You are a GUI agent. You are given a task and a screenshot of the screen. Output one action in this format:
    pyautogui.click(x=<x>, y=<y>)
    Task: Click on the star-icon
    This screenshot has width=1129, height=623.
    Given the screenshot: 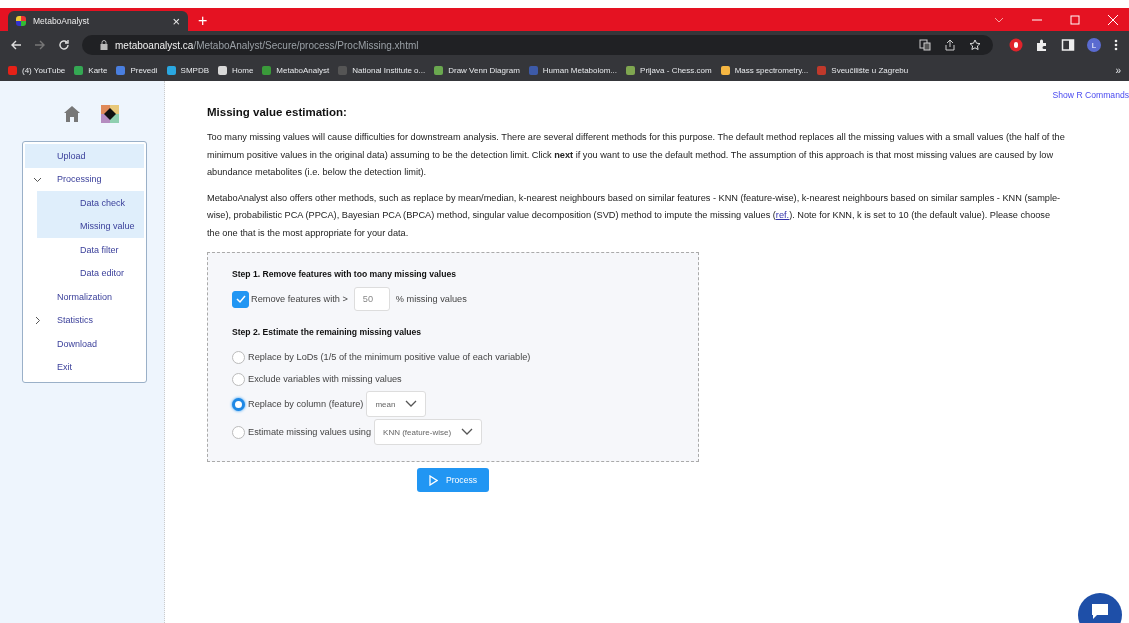 What is the action you would take?
    pyautogui.click(x=975, y=45)
    